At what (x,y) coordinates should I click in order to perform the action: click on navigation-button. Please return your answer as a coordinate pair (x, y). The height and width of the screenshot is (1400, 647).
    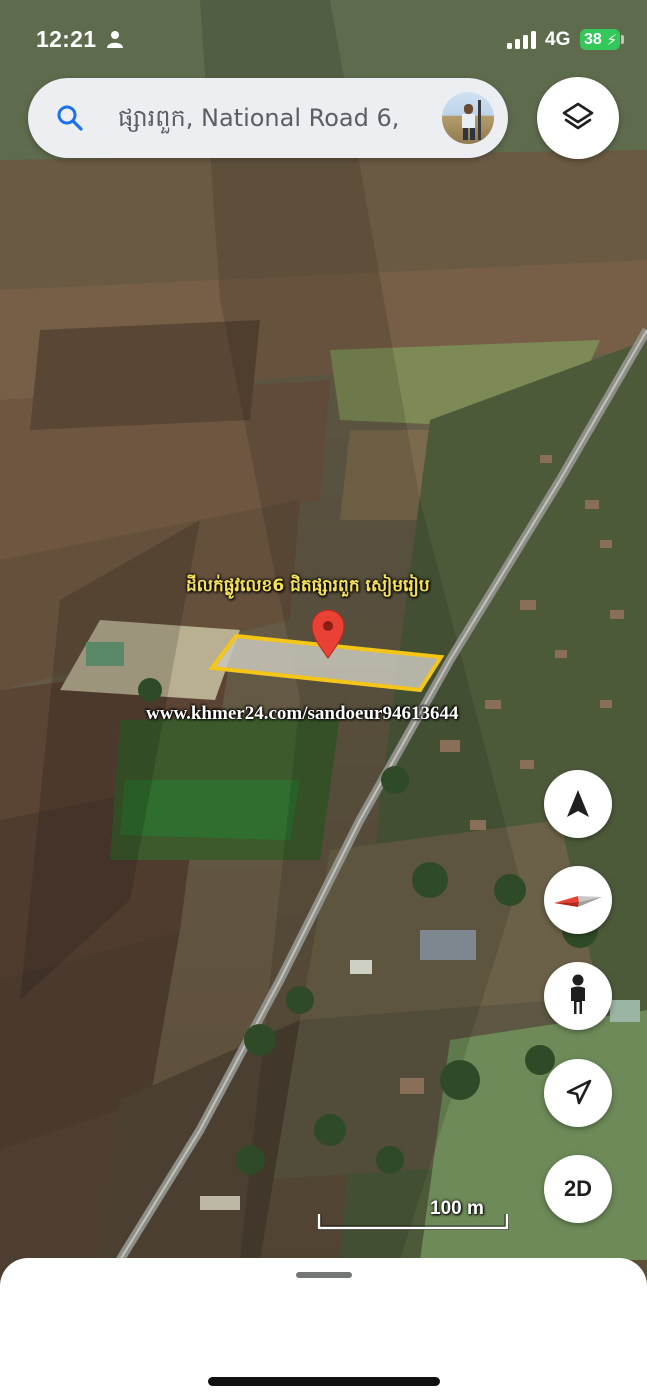
    Looking at the image, I should click on (578, 804).